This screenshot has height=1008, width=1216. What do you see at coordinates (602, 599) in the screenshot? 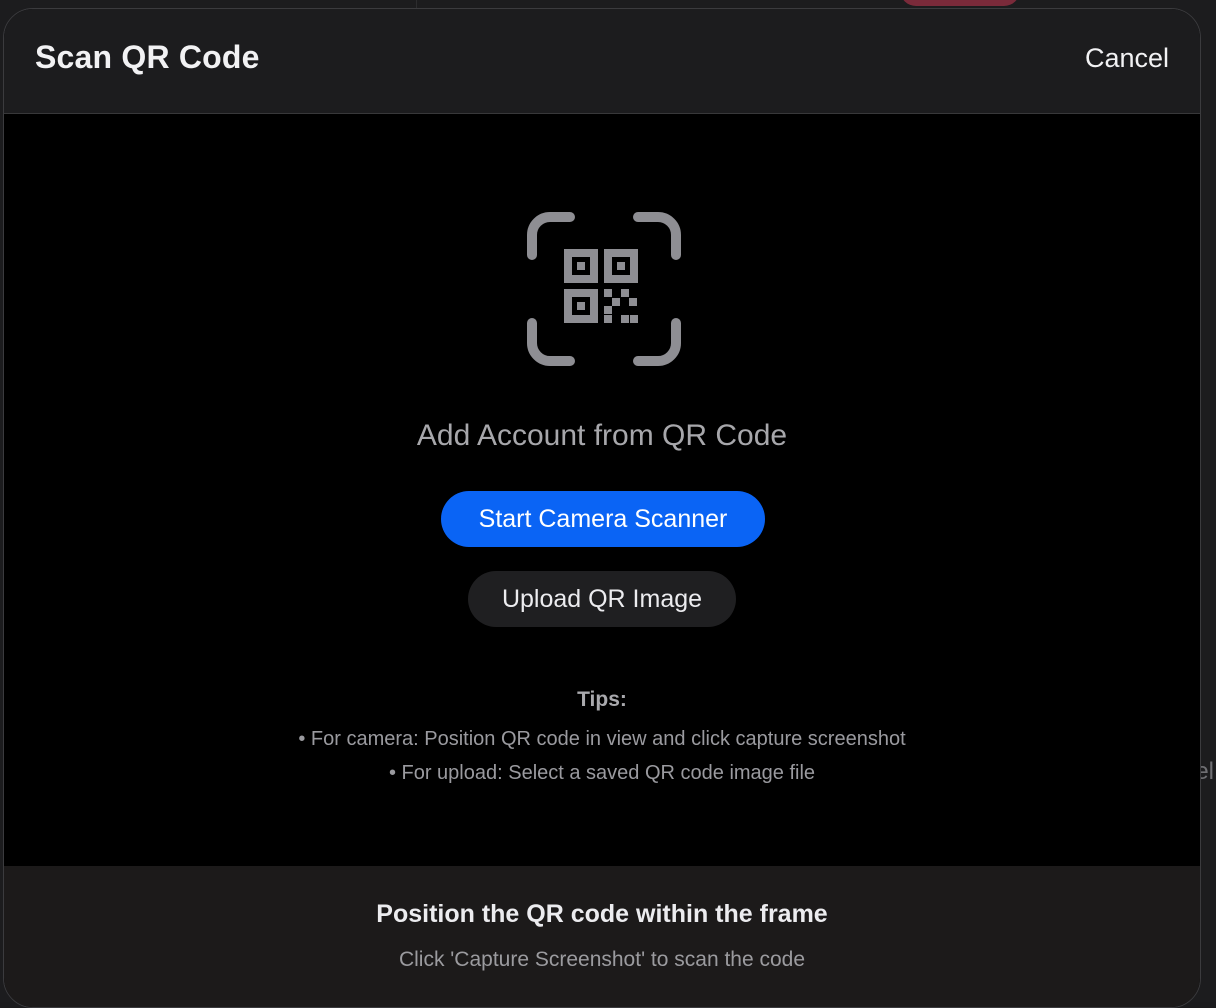
I see `upload-qr-image-button: Upload QR Image` at bounding box center [602, 599].